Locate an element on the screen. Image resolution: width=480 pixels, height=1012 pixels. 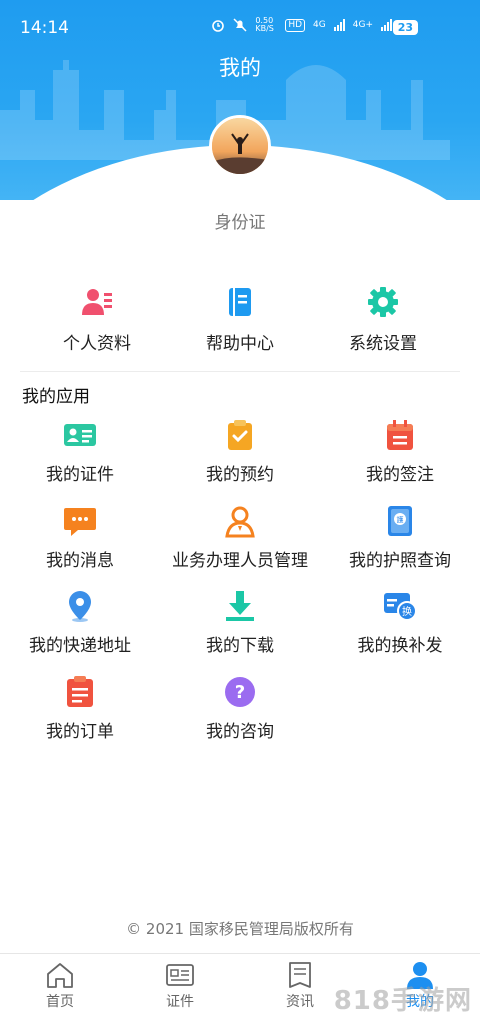
location-pin-icon is located at coordinates (80, 606).